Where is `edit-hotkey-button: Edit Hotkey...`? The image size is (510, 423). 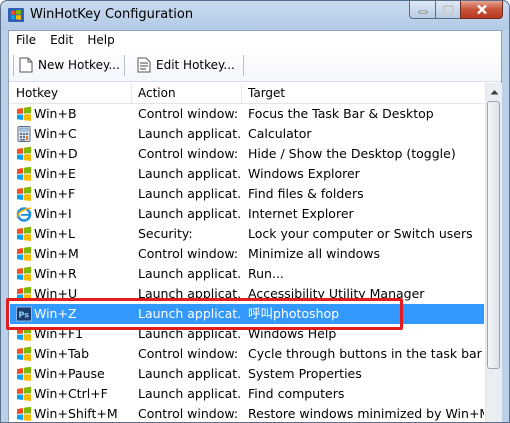
edit-hotkey-button: Edit Hotkey... is located at coordinates (186, 65).